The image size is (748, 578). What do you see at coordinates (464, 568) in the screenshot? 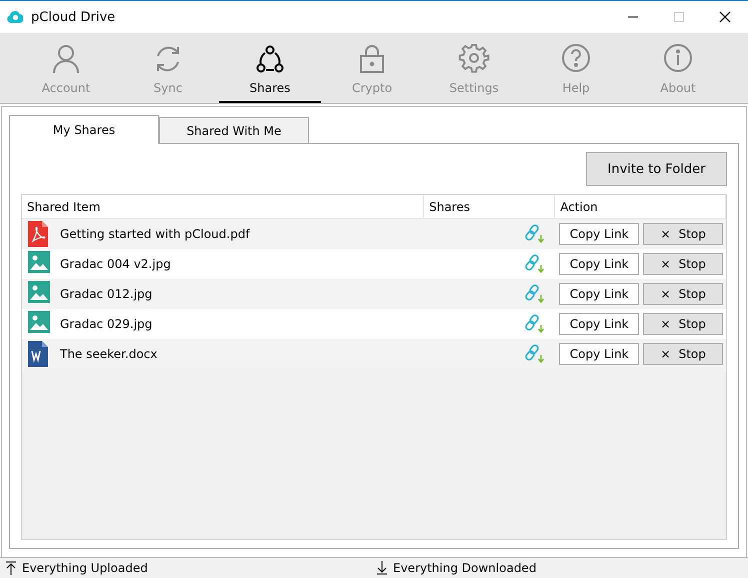
I see `status-text: Everything Downloaded` at bounding box center [464, 568].